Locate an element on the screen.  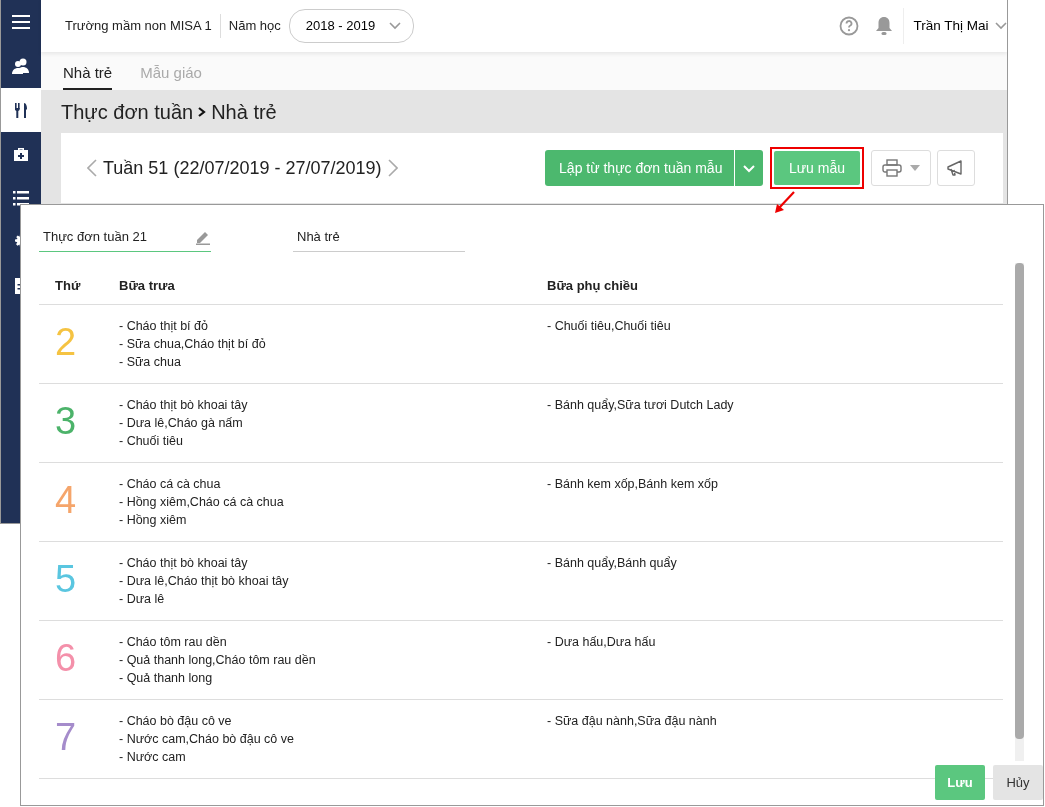
column-header: Bữa trưa is located at coordinates (147, 285).